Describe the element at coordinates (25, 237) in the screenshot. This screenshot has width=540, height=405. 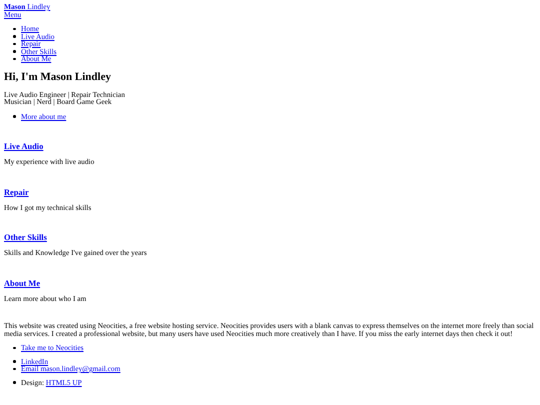
I see `section-title-link: Other Skills` at that location.